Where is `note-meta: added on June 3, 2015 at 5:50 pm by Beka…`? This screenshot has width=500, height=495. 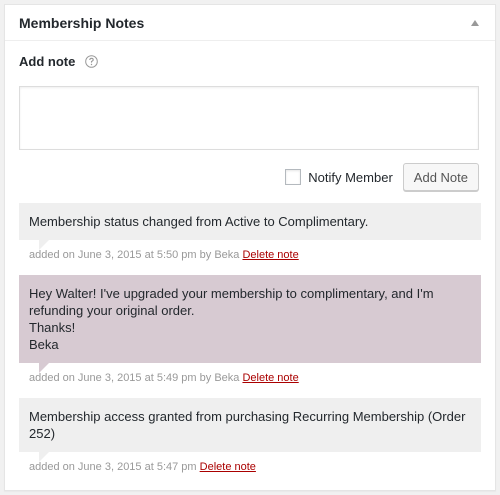 note-meta: added on June 3, 2015 at 5:50 pm by Beka… is located at coordinates (250, 255).